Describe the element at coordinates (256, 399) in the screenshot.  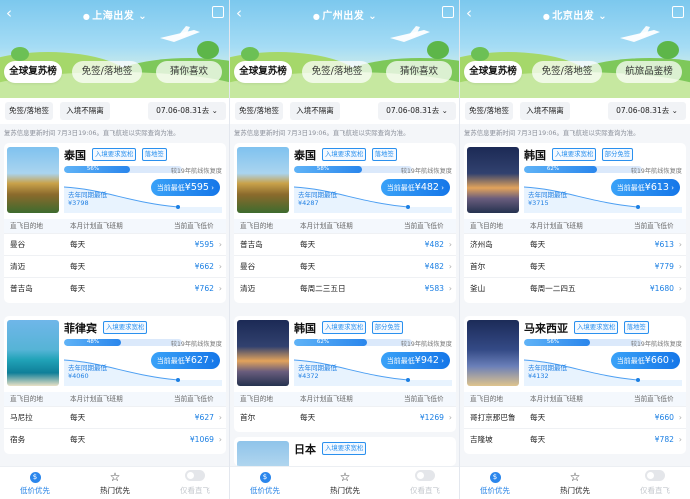
I see `column-header: 直飞目的地` at that location.